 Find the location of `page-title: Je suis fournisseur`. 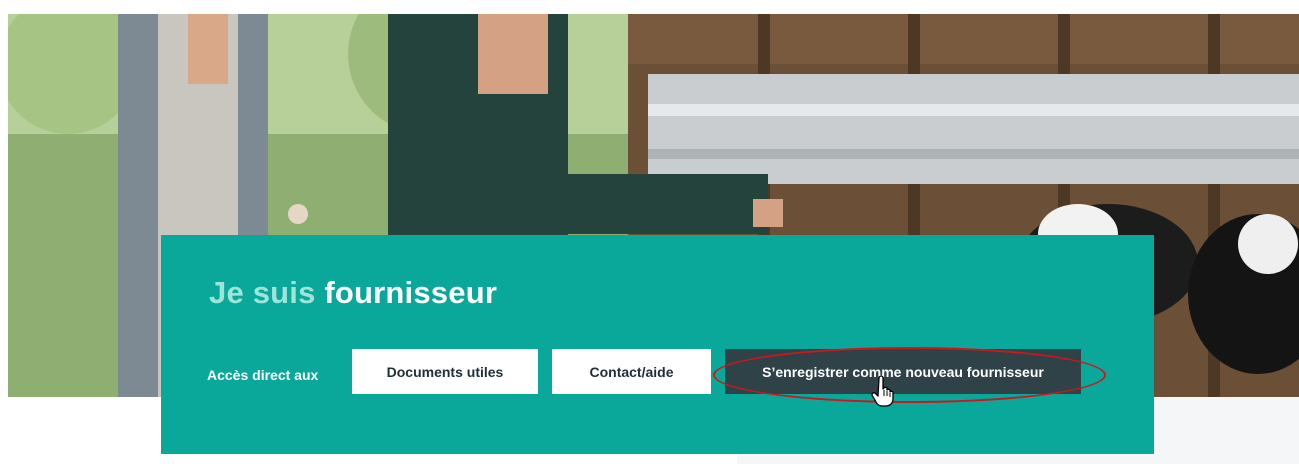

page-title: Je suis fournisseur is located at coordinates (353, 293).